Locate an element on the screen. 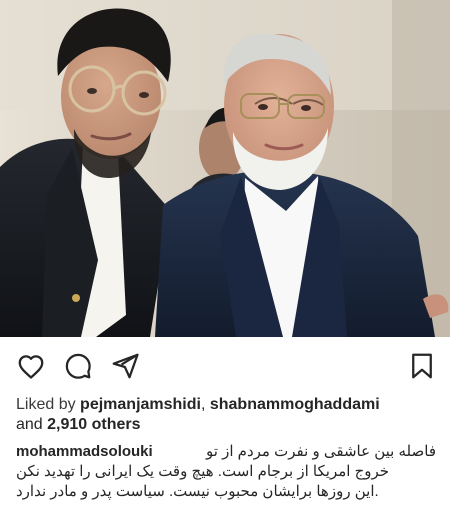 The height and width of the screenshot is (510, 450). heart-icon is located at coordinates (31, 367).